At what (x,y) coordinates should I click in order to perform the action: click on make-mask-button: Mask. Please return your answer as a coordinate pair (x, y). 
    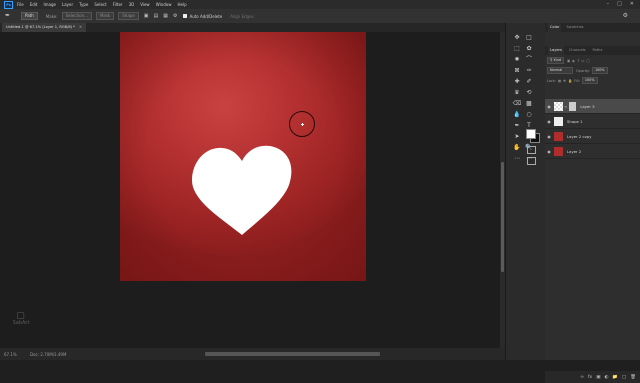
    Looking at the image, I should click on (105, 16).